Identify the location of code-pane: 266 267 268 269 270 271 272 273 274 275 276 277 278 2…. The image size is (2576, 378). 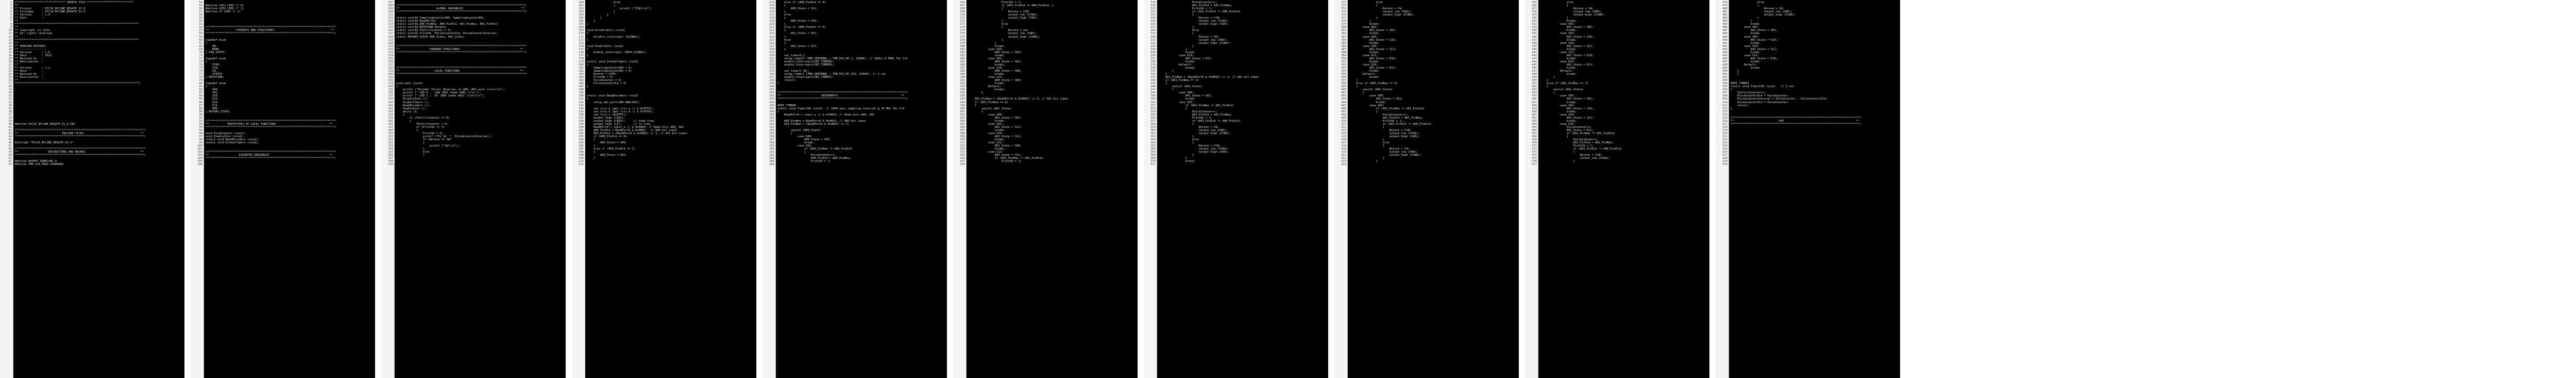
(1045, 189).